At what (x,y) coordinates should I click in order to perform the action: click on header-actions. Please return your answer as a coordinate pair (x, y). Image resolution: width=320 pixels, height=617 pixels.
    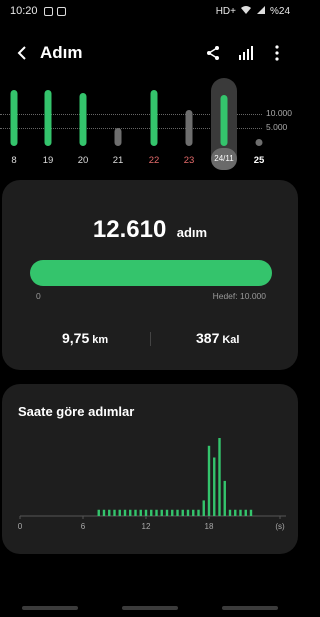
    Looking at the image, I should click on (245, 53).